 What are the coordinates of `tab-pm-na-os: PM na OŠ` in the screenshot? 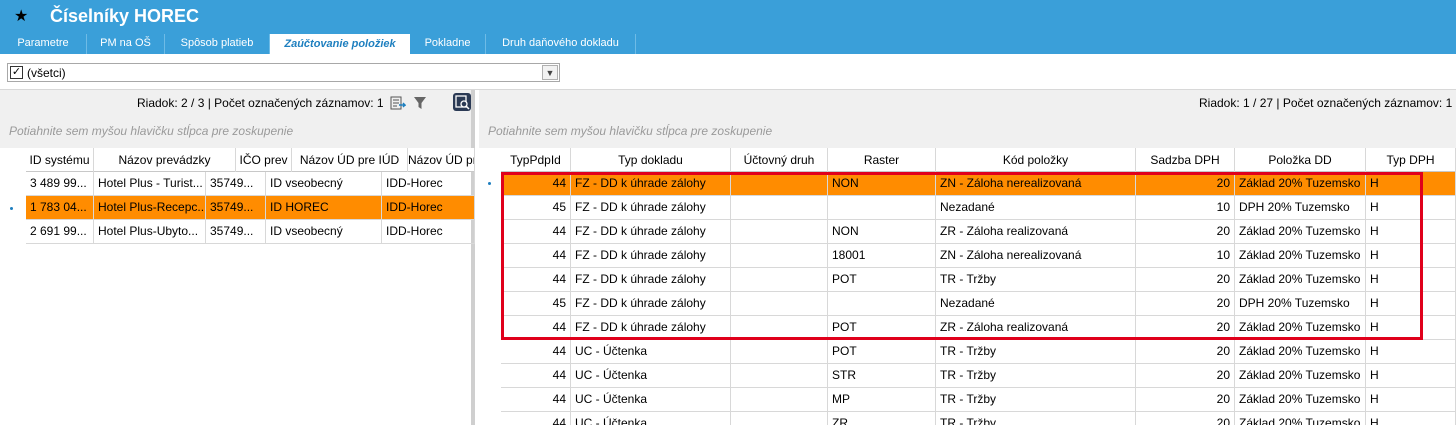 It's located at (126, 44).